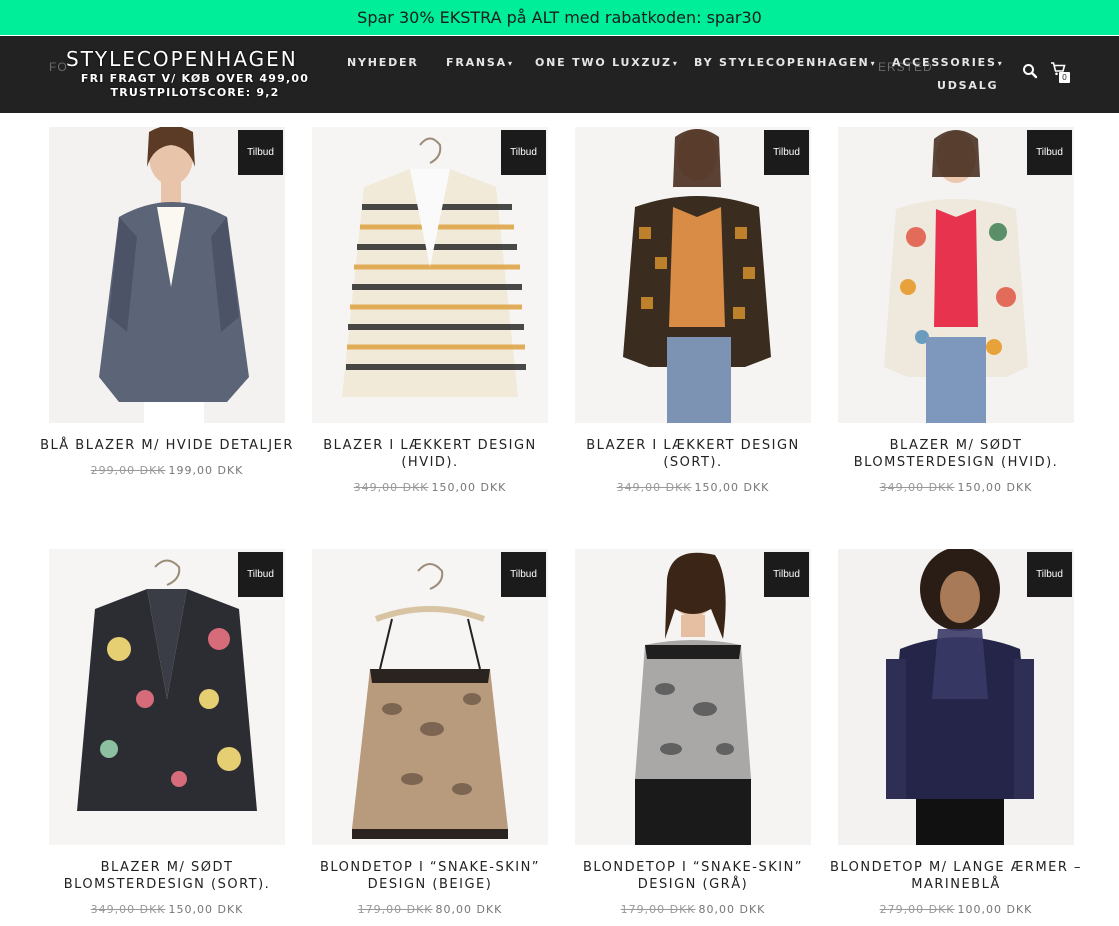  What do you see at coordinates (383, 62) in the screenshot?
I see `menu-nyheder: NYHEDER` at bounding box center [383, 62].